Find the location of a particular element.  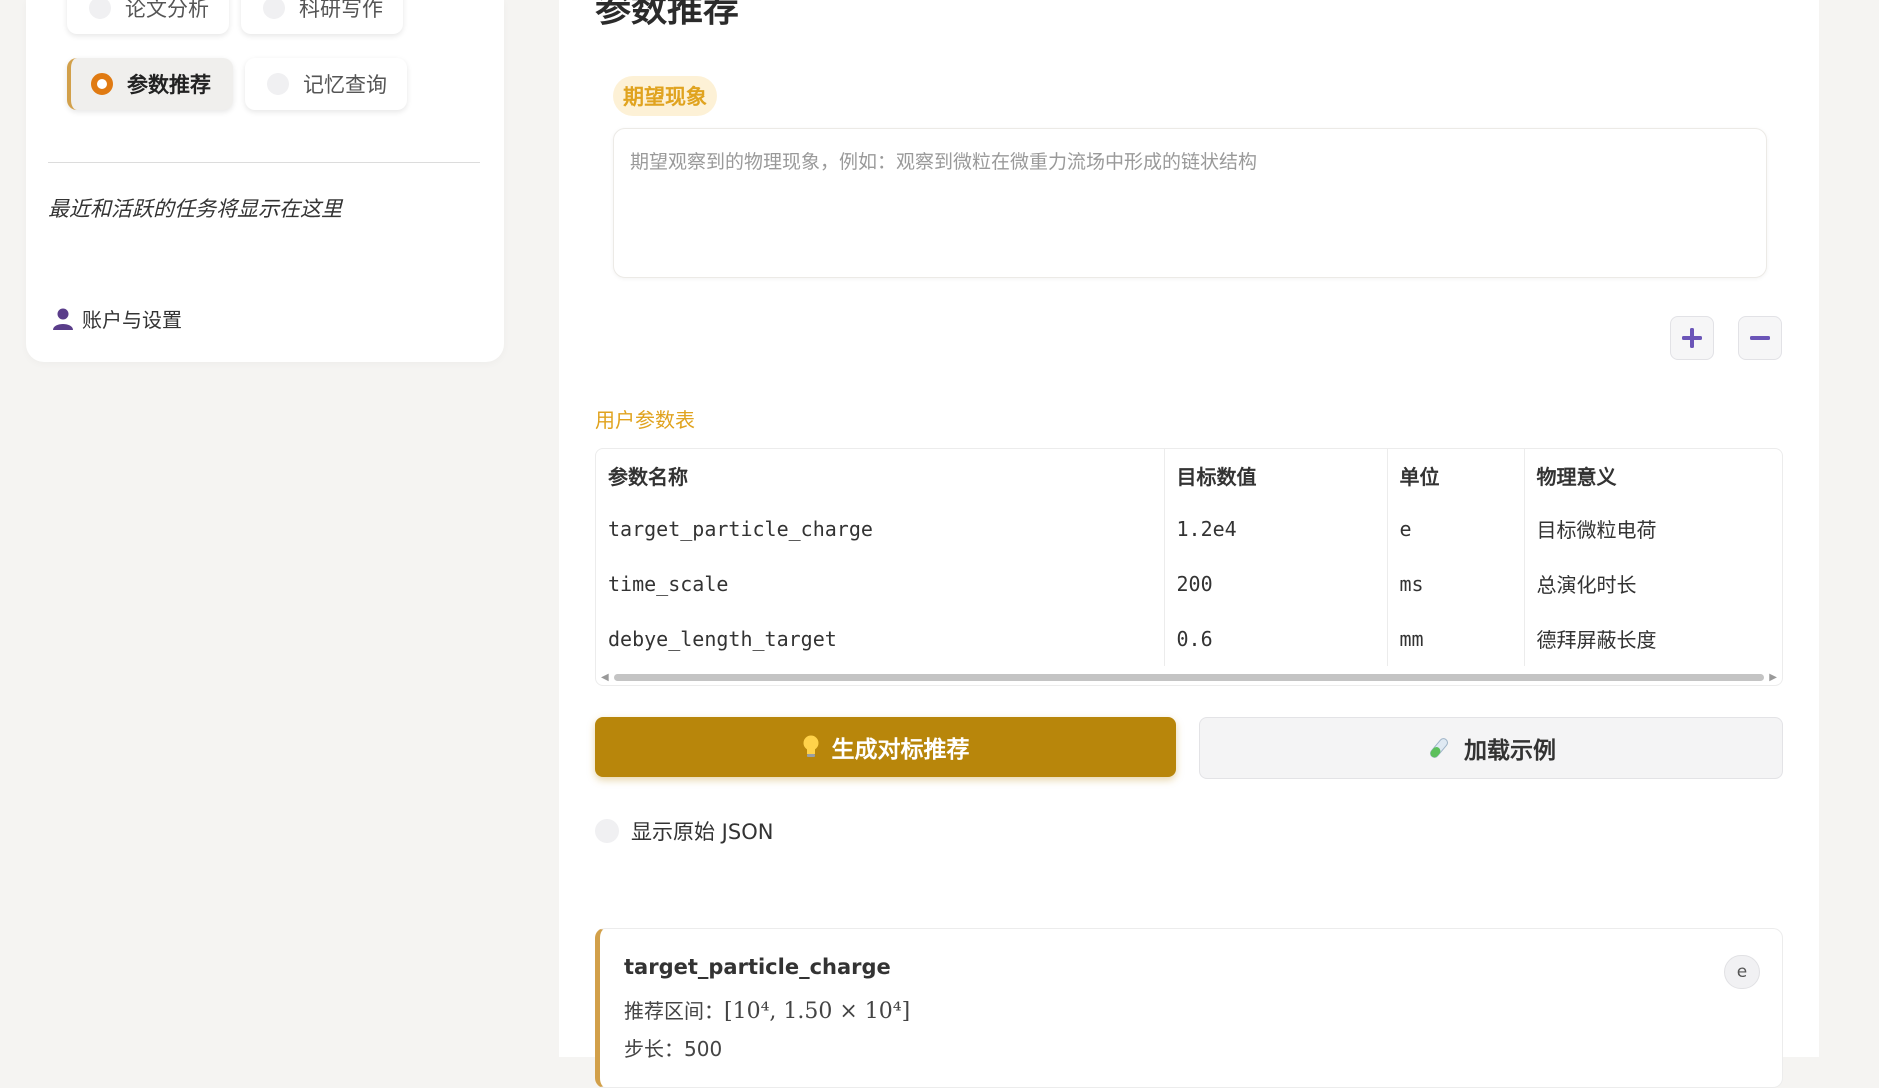

scroll-right-arrow-icon: ▶ is located at coordinates (1773, 677).